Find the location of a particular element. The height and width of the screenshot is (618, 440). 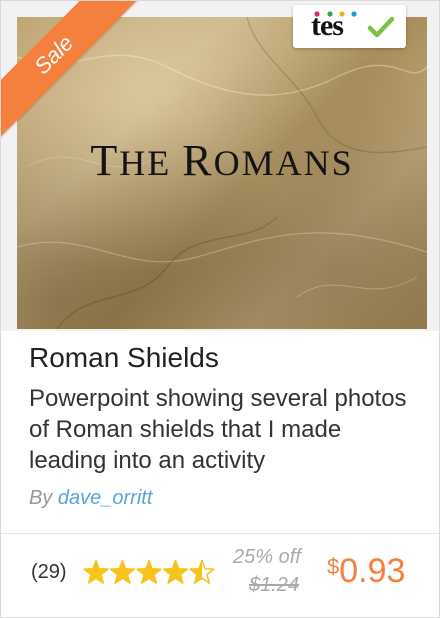

star-rating is located at coordinates (149, 571).